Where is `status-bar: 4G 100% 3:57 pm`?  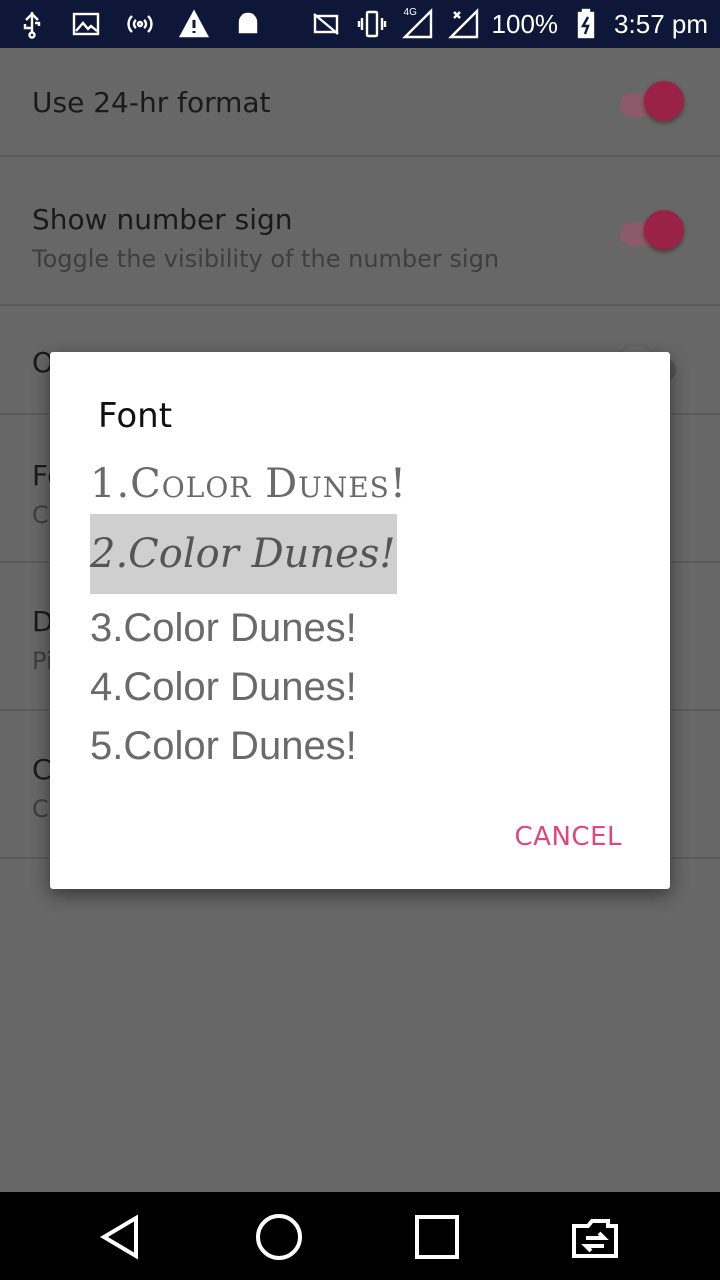
status-bar: 4G 100% 3:57 pm is located at coordinates (360, 24).